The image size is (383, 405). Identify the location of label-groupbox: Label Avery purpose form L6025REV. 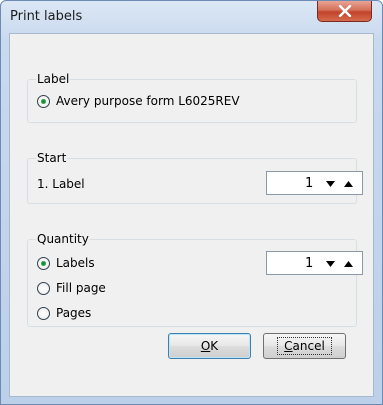
(192, 97).